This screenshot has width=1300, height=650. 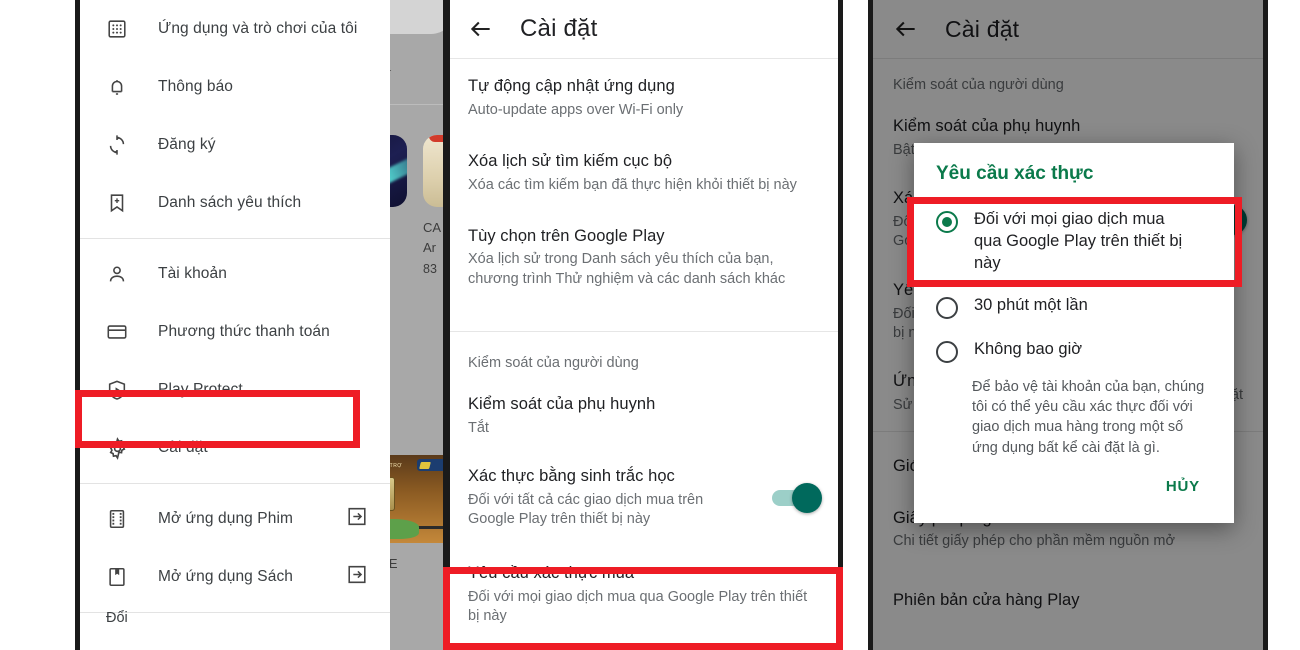 I want to click on film-icon, so click(x=117, y=519).